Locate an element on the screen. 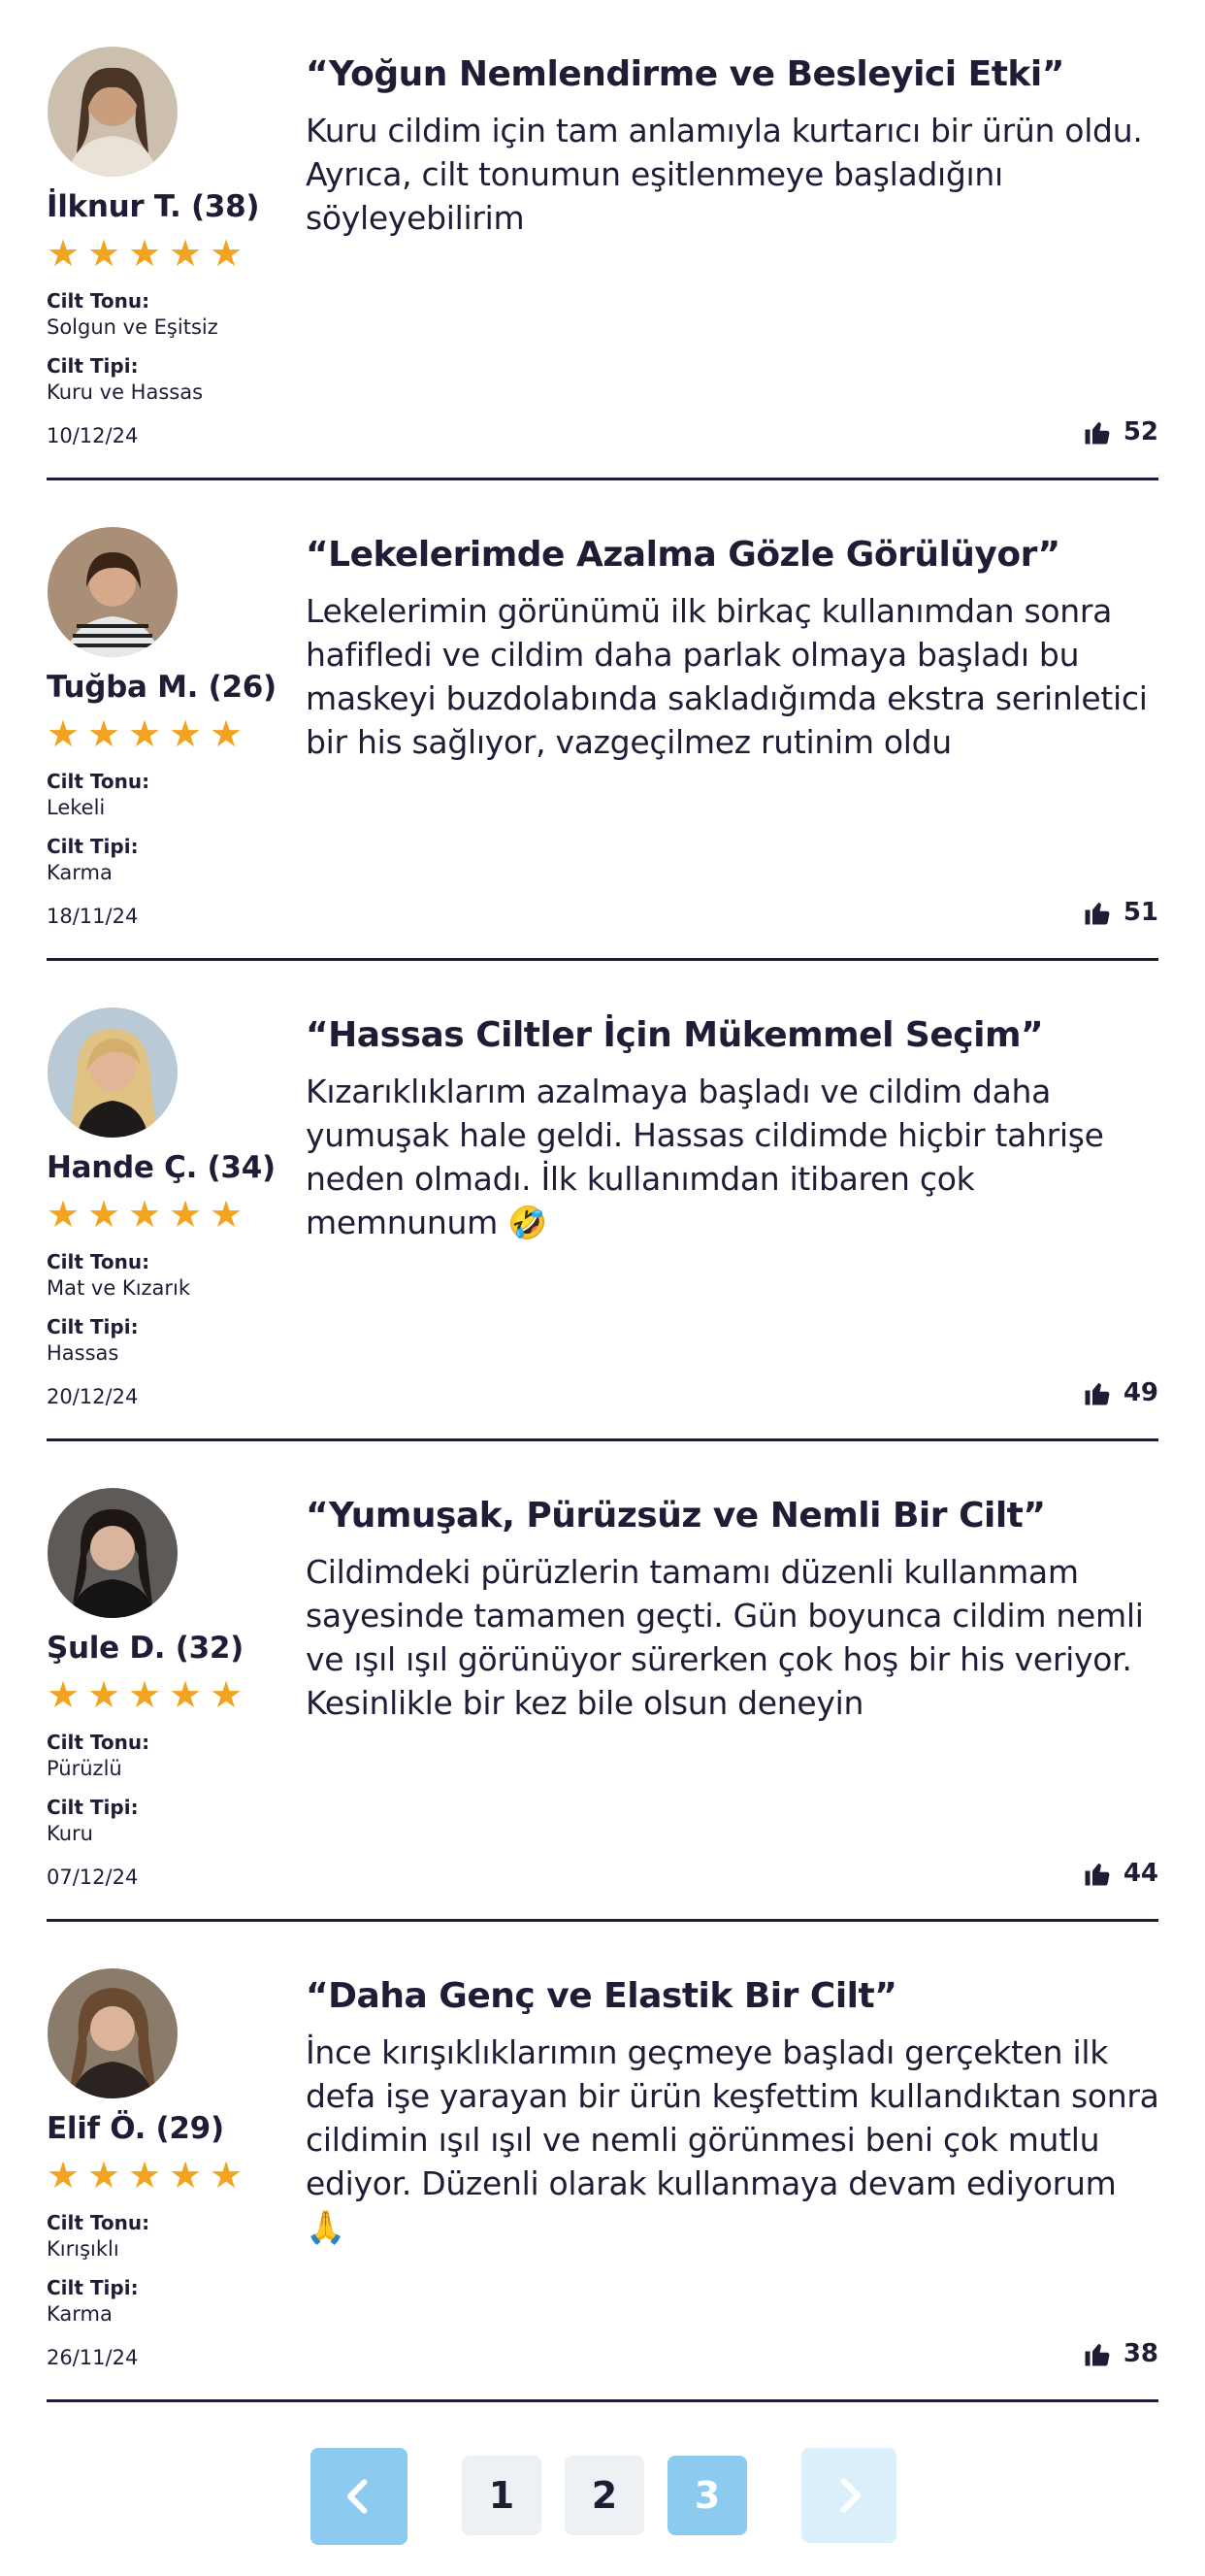  chevron-right-icon is located at coordinates (851, 2495).